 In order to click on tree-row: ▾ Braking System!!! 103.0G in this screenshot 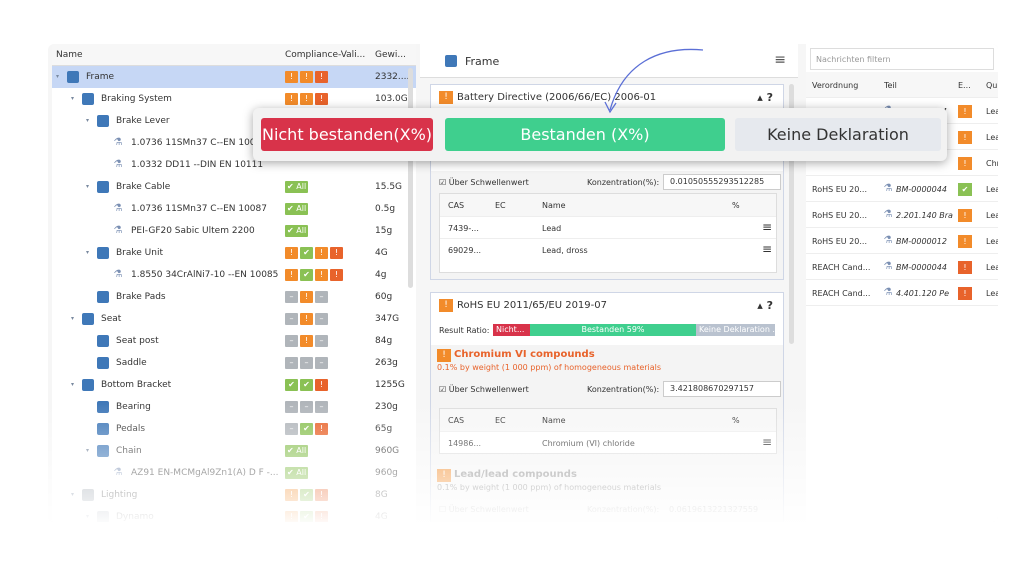, I will do `click(234, 99)`.